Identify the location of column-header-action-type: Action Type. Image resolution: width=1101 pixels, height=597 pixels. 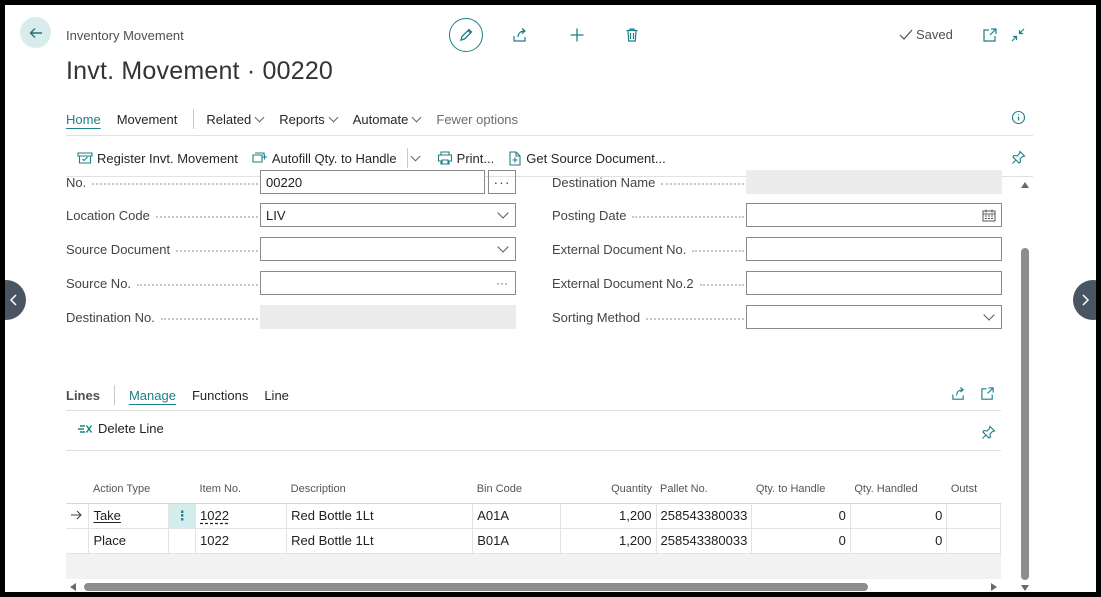
(128, 477).